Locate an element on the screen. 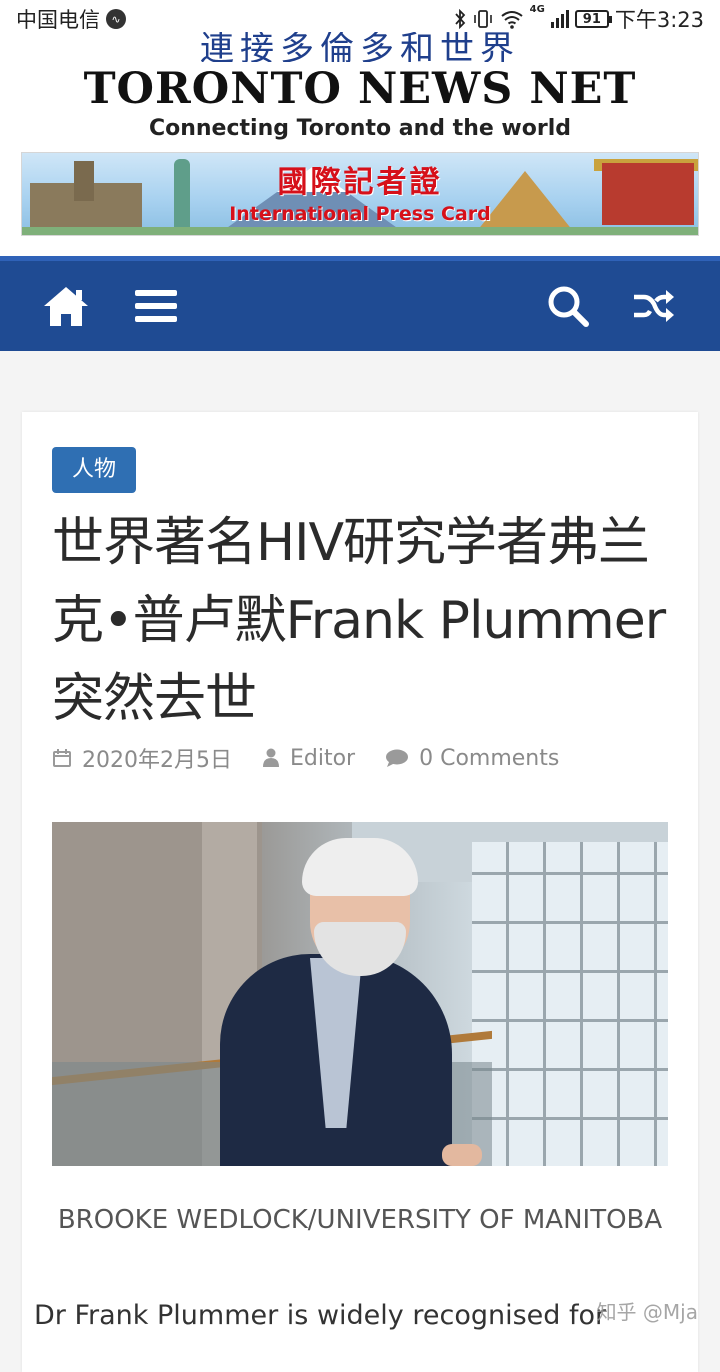  article-title: 世界著名HIV研究学者弗兰克•普卢默Frank Plummer突然去世 is located at coordinates (359, 621).